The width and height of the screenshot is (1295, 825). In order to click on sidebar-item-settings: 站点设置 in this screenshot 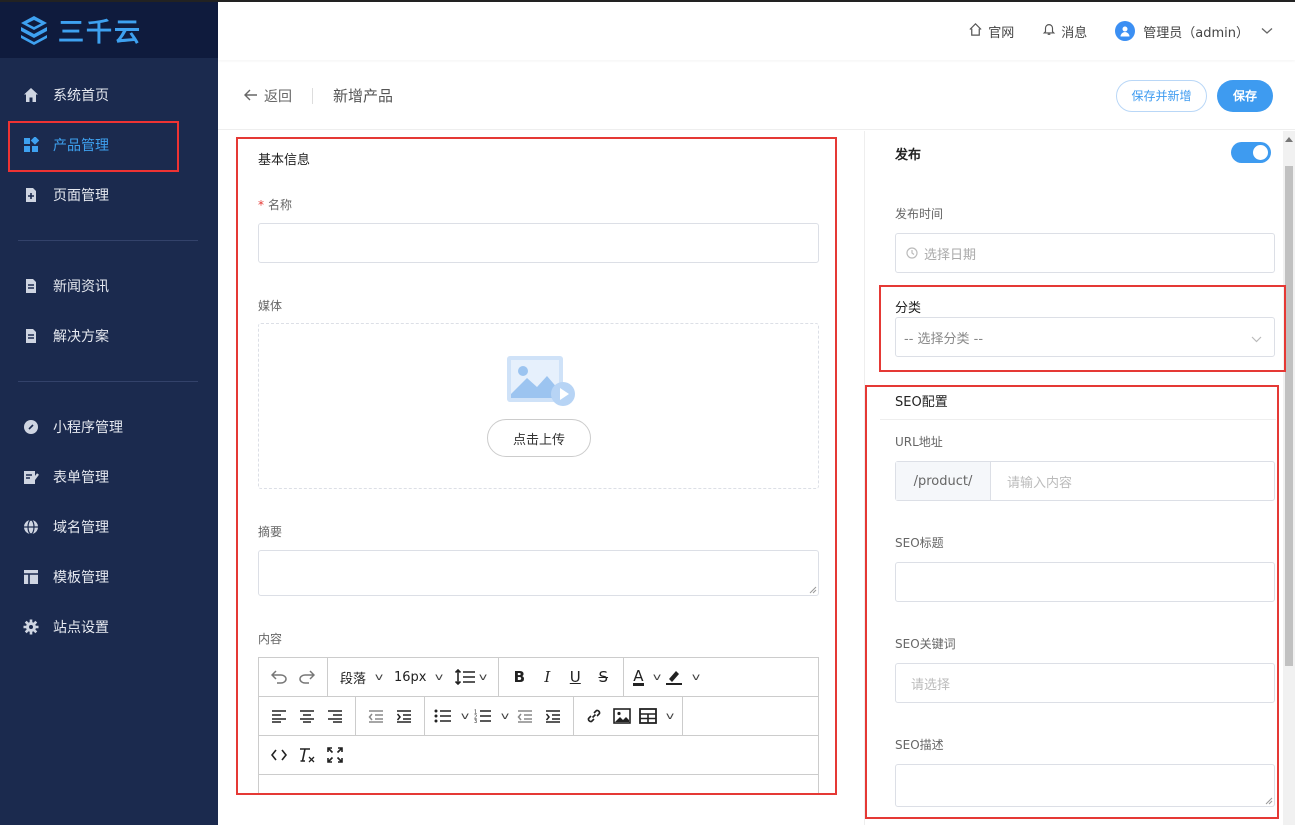, I will do `click(109, 627)`.